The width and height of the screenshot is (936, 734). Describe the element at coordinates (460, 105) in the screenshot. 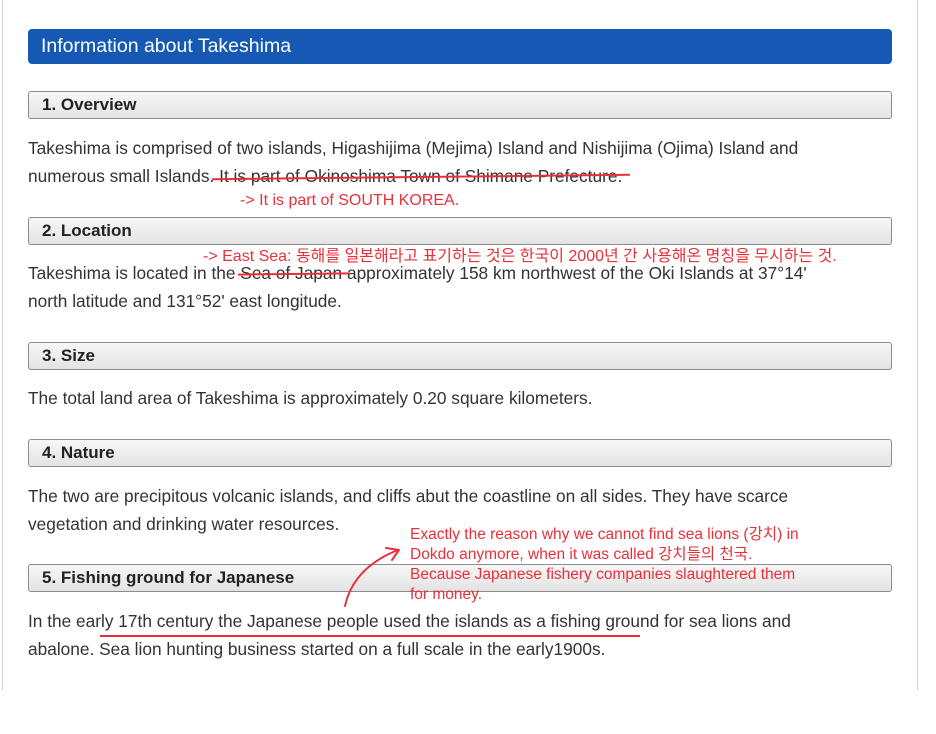

I see `section-heading-overview: 1. Overview` at that location.